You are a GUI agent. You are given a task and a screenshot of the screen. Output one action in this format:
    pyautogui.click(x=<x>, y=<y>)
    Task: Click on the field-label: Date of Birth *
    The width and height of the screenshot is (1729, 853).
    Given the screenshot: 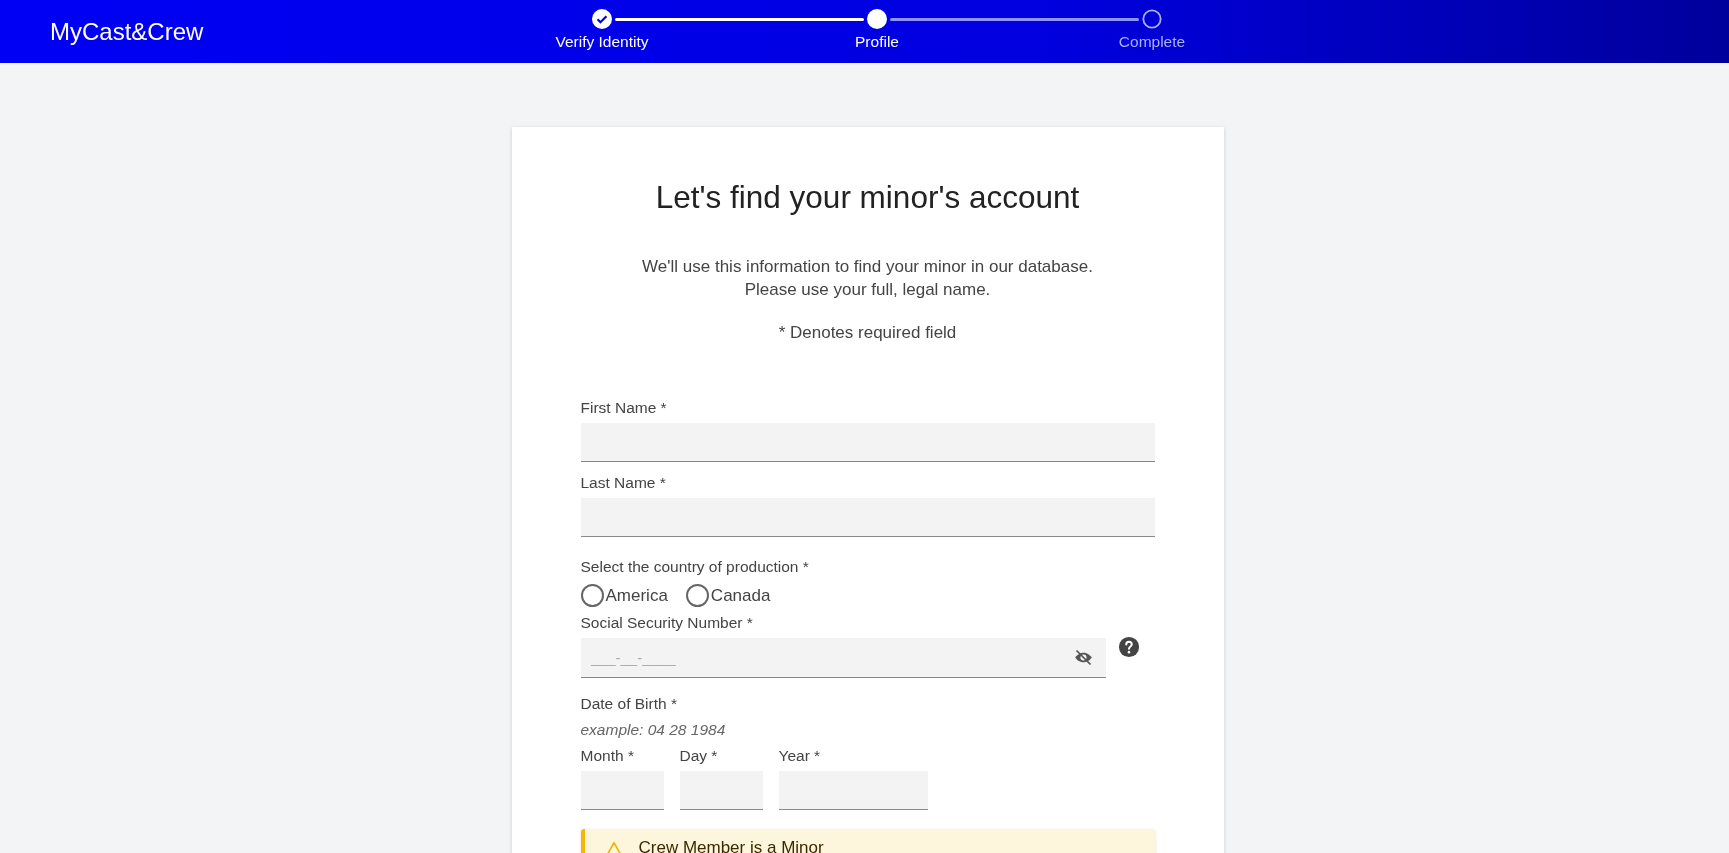 What is the action you would take?
    pyautogui.click(x=629, y=704)
    